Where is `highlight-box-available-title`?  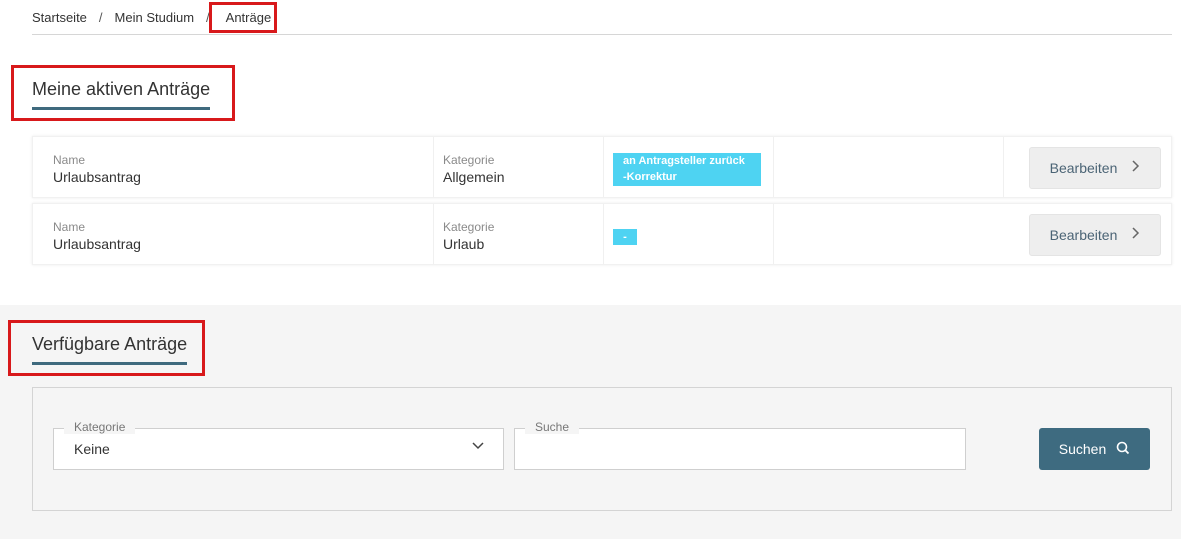
highlight-box-available-title is located at coordinates (106, 348).